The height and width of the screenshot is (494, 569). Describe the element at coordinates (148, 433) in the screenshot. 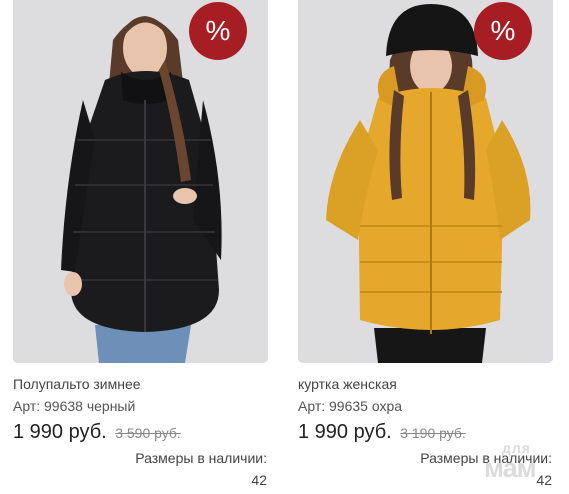

I see `old-price: 3 590 руб.` at that location.